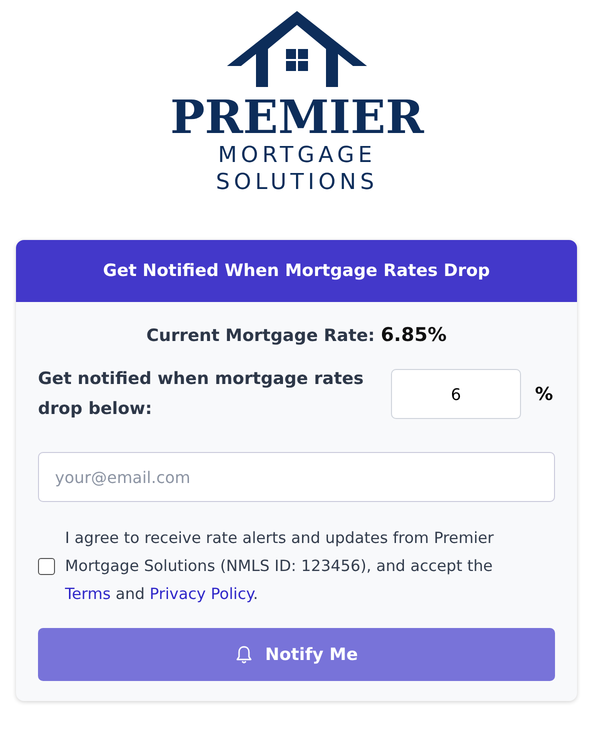 The width and height of the screenshot is (594, 744). I want to click on logo-name: PREMIER, so click(297, 117).